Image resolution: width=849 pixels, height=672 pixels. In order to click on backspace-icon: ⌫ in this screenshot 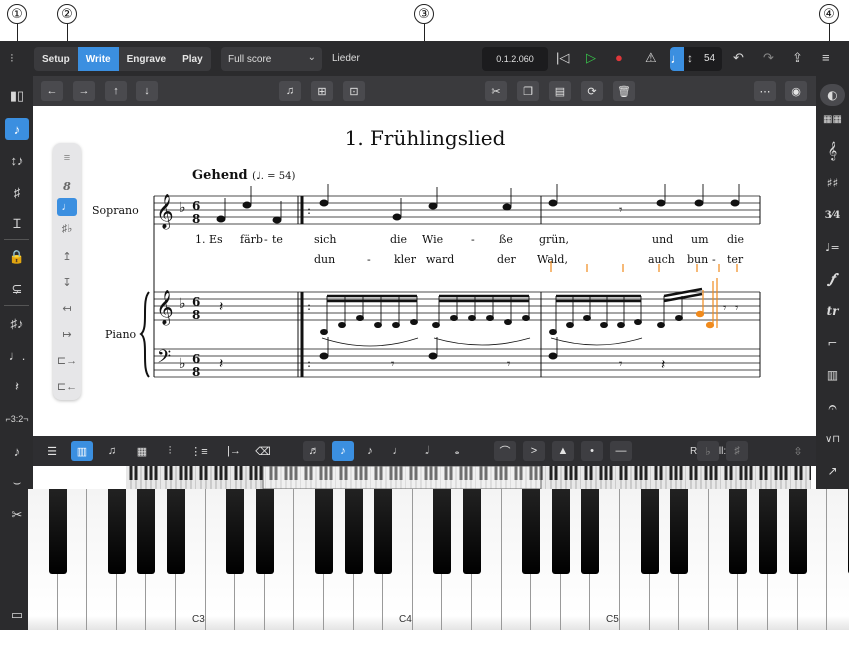, I will do `click(263, 451)`.